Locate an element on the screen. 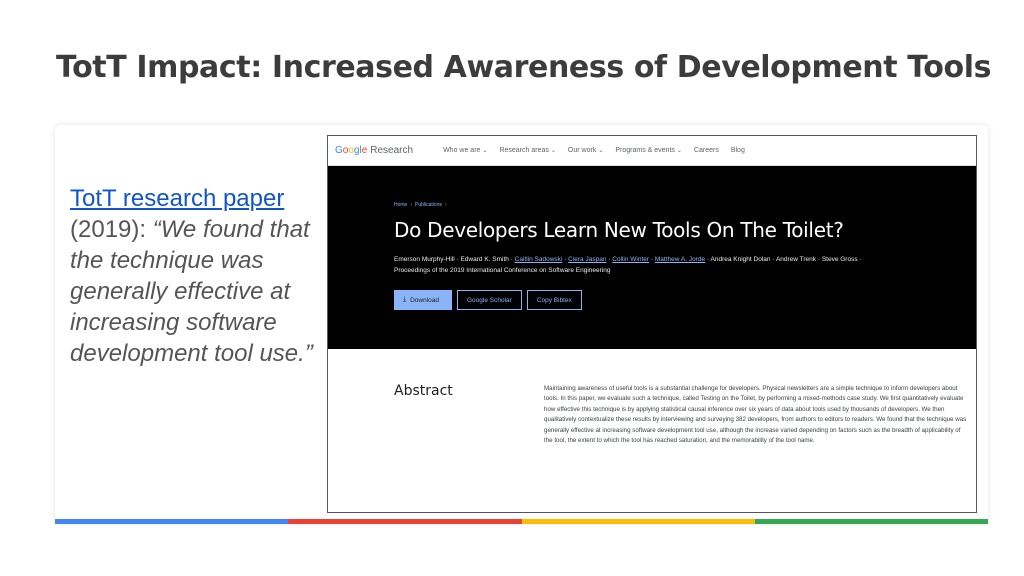 The image size is (1024, 576). author: Emerson Murphy-Hill is located at coordinates (424, 259).